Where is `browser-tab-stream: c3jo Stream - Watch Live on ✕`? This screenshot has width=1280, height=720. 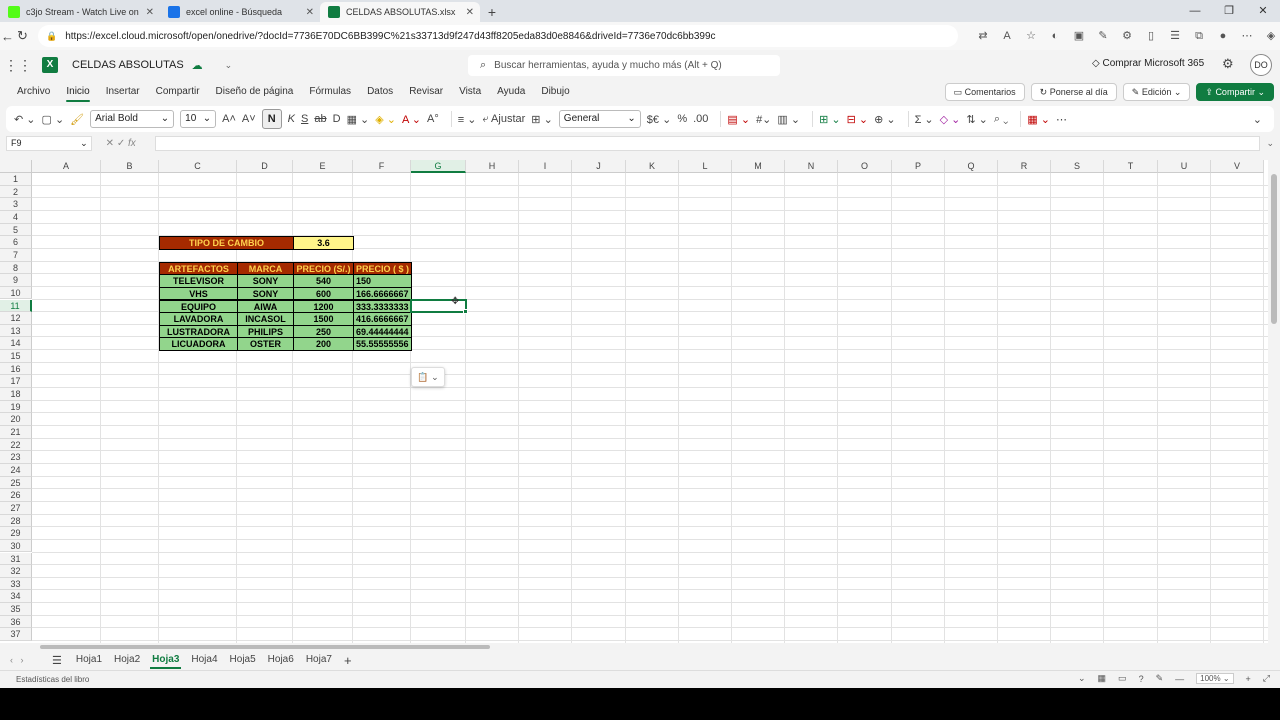
browser-tab-stream: c3jo Stream - Watch Live on ✕ is located at coordinates (80, 12).